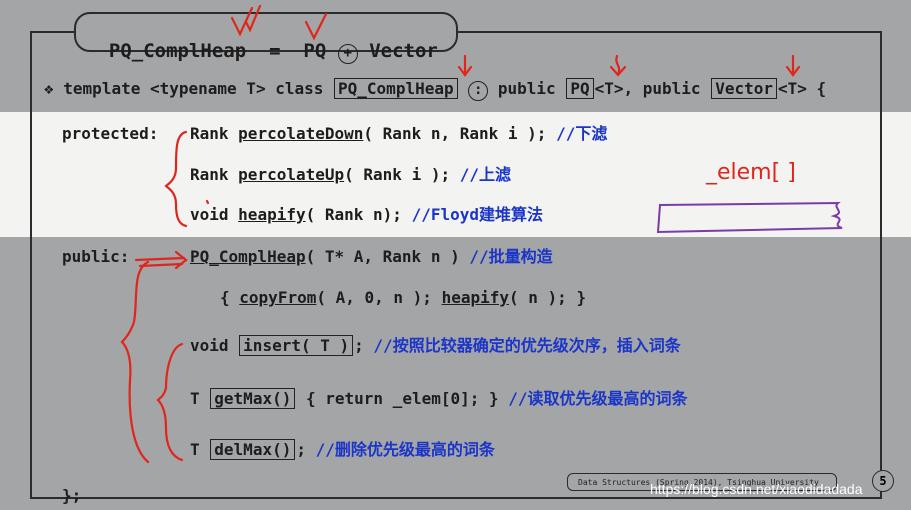 The width and height of the screenshot is (911, 510). What do you see at coordinates (253, 449) in the screenshot?
I see `method-signature: delMax()` at bounding box center [253, 449].